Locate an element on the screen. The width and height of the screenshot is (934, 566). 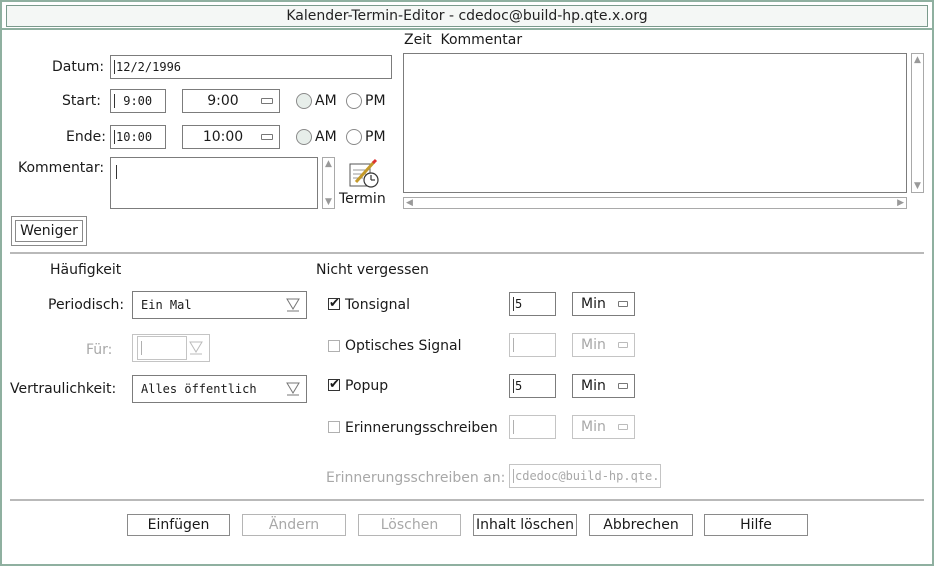
fuer-combo is located at coordinates (171, 348).